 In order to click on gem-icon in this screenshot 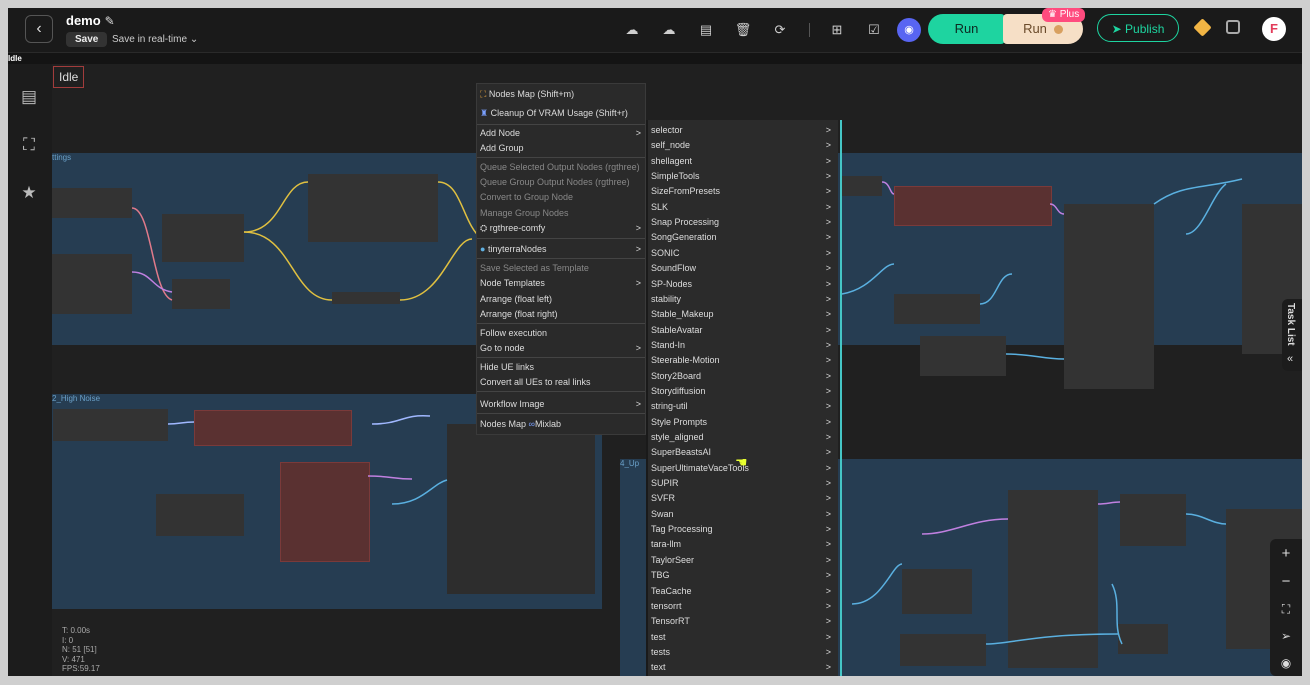, I will do `click(1202, 27)`.